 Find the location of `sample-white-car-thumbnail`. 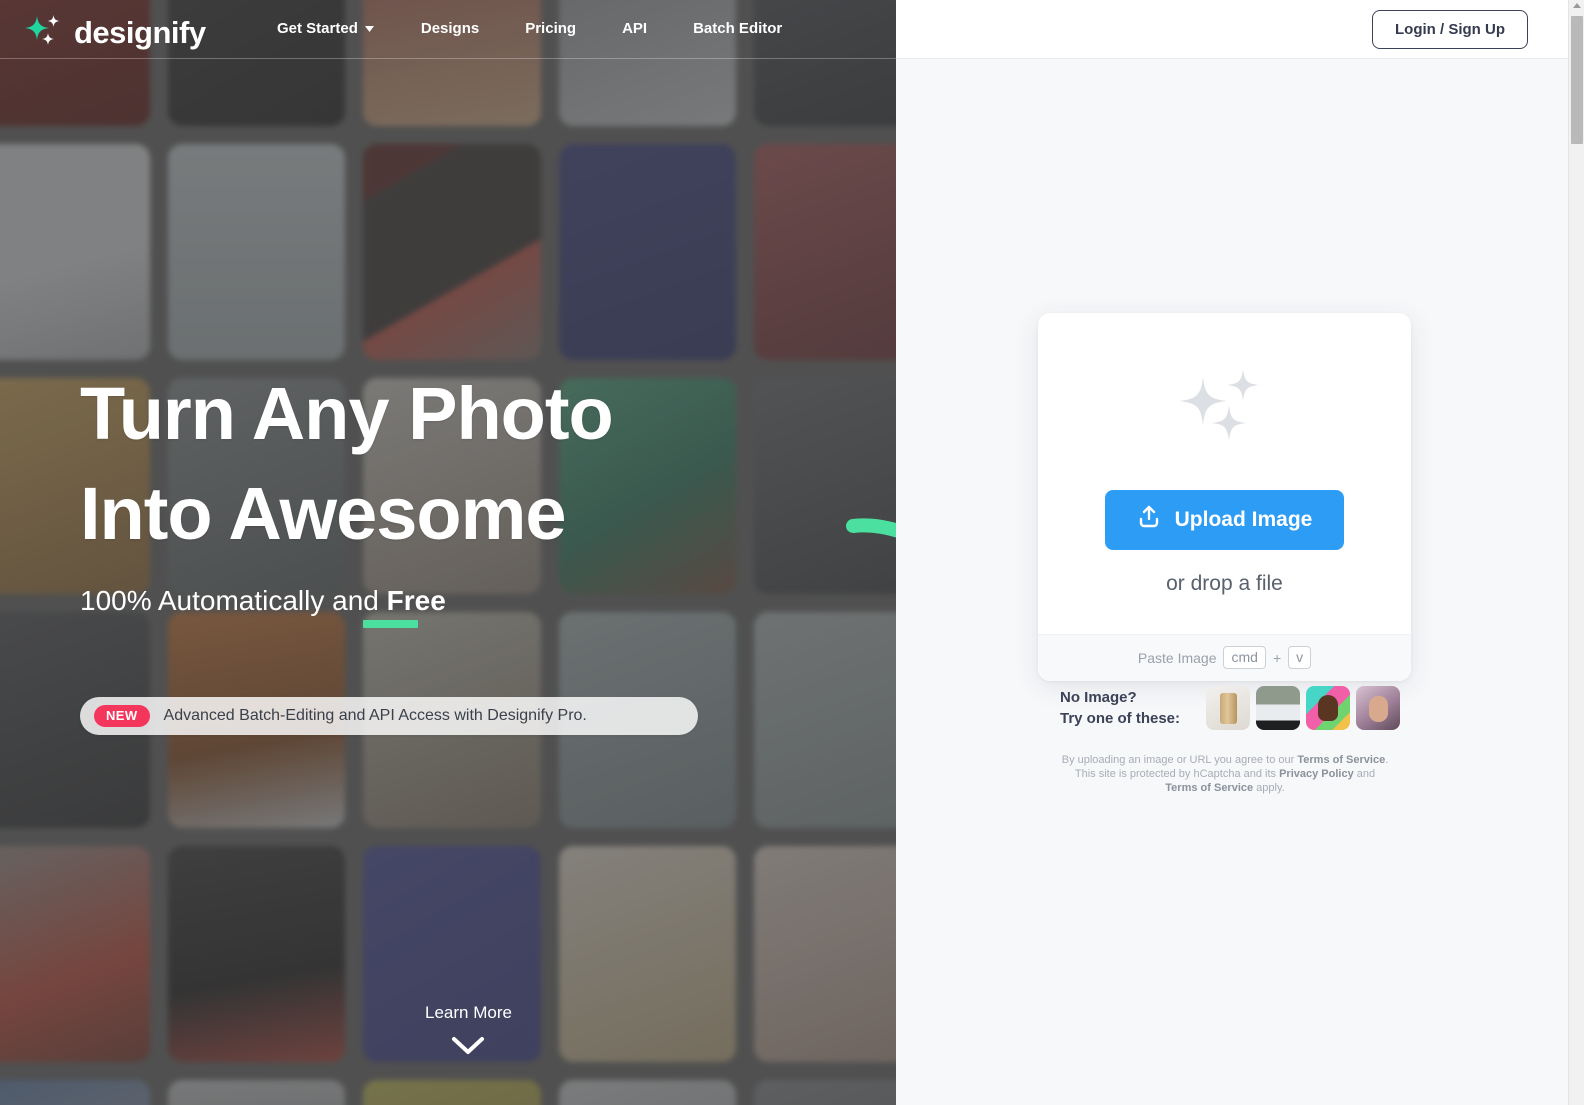

sample-white-car-thumbnail is located at coordinates (1278, 708).